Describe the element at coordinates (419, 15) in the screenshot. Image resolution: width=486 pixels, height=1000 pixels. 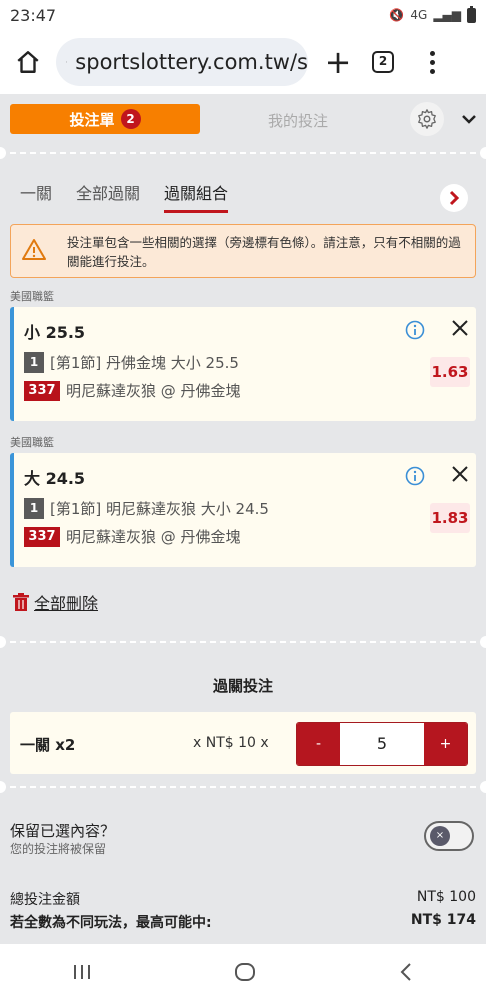
I see `network-label: 4G` at that location.